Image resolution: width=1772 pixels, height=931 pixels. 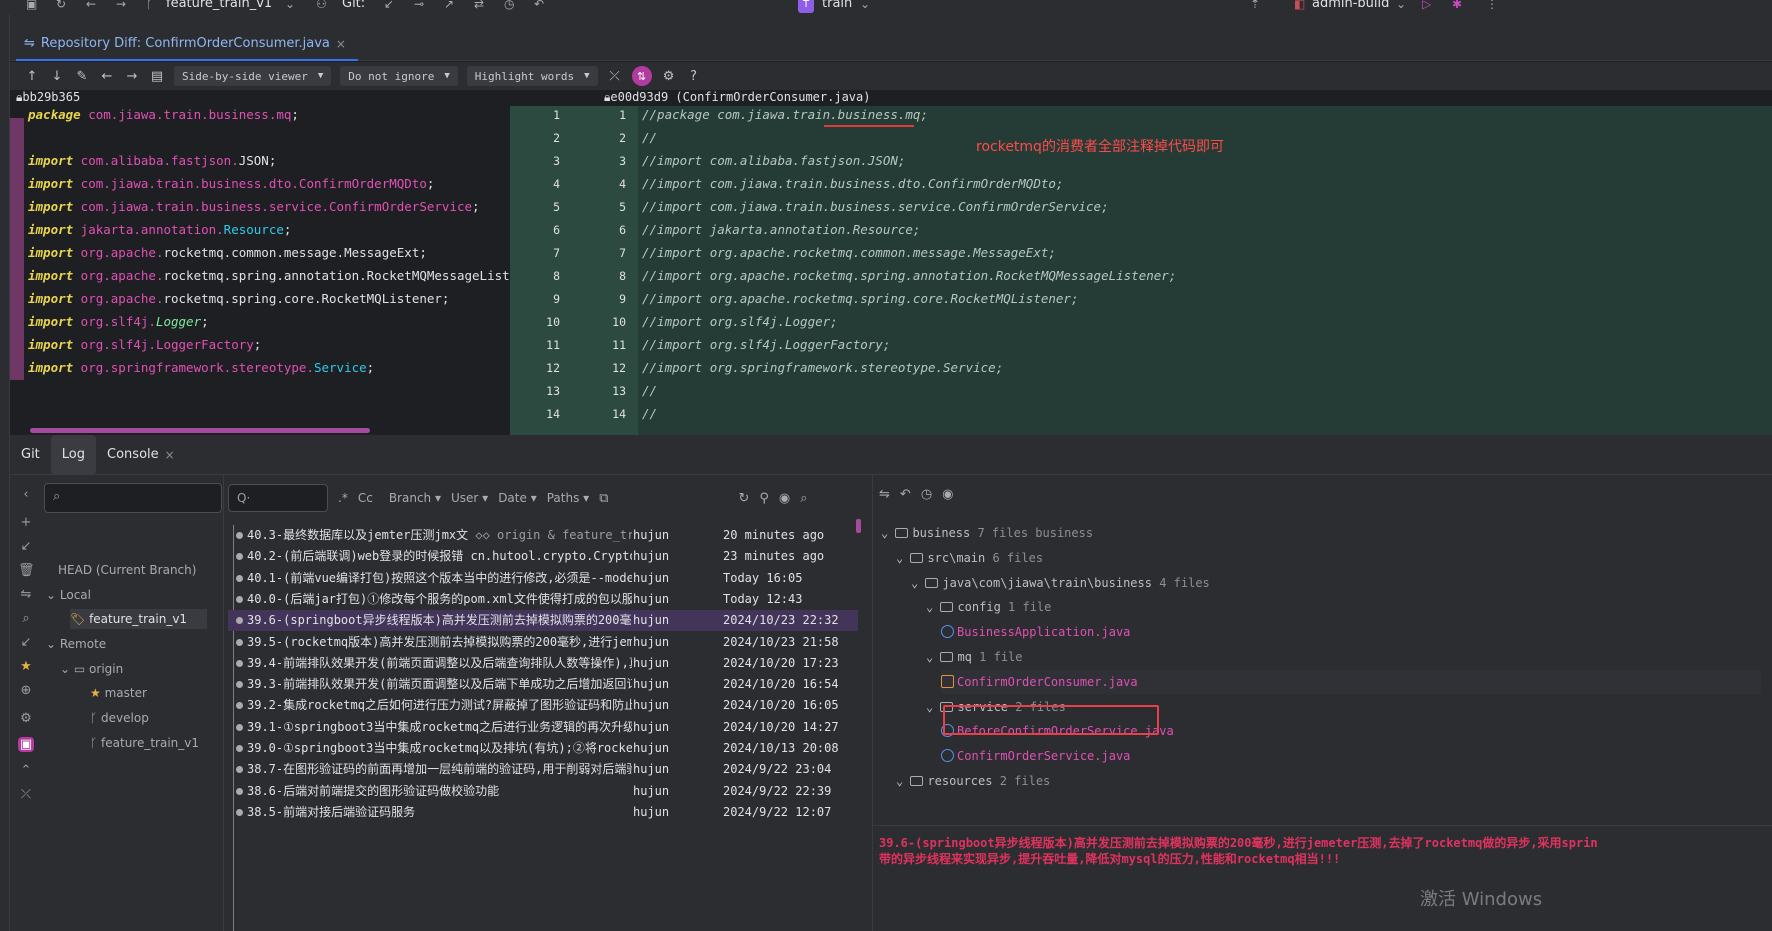 I want to click on branch-selector: feature_train_v1, so click(x=219, y=5).